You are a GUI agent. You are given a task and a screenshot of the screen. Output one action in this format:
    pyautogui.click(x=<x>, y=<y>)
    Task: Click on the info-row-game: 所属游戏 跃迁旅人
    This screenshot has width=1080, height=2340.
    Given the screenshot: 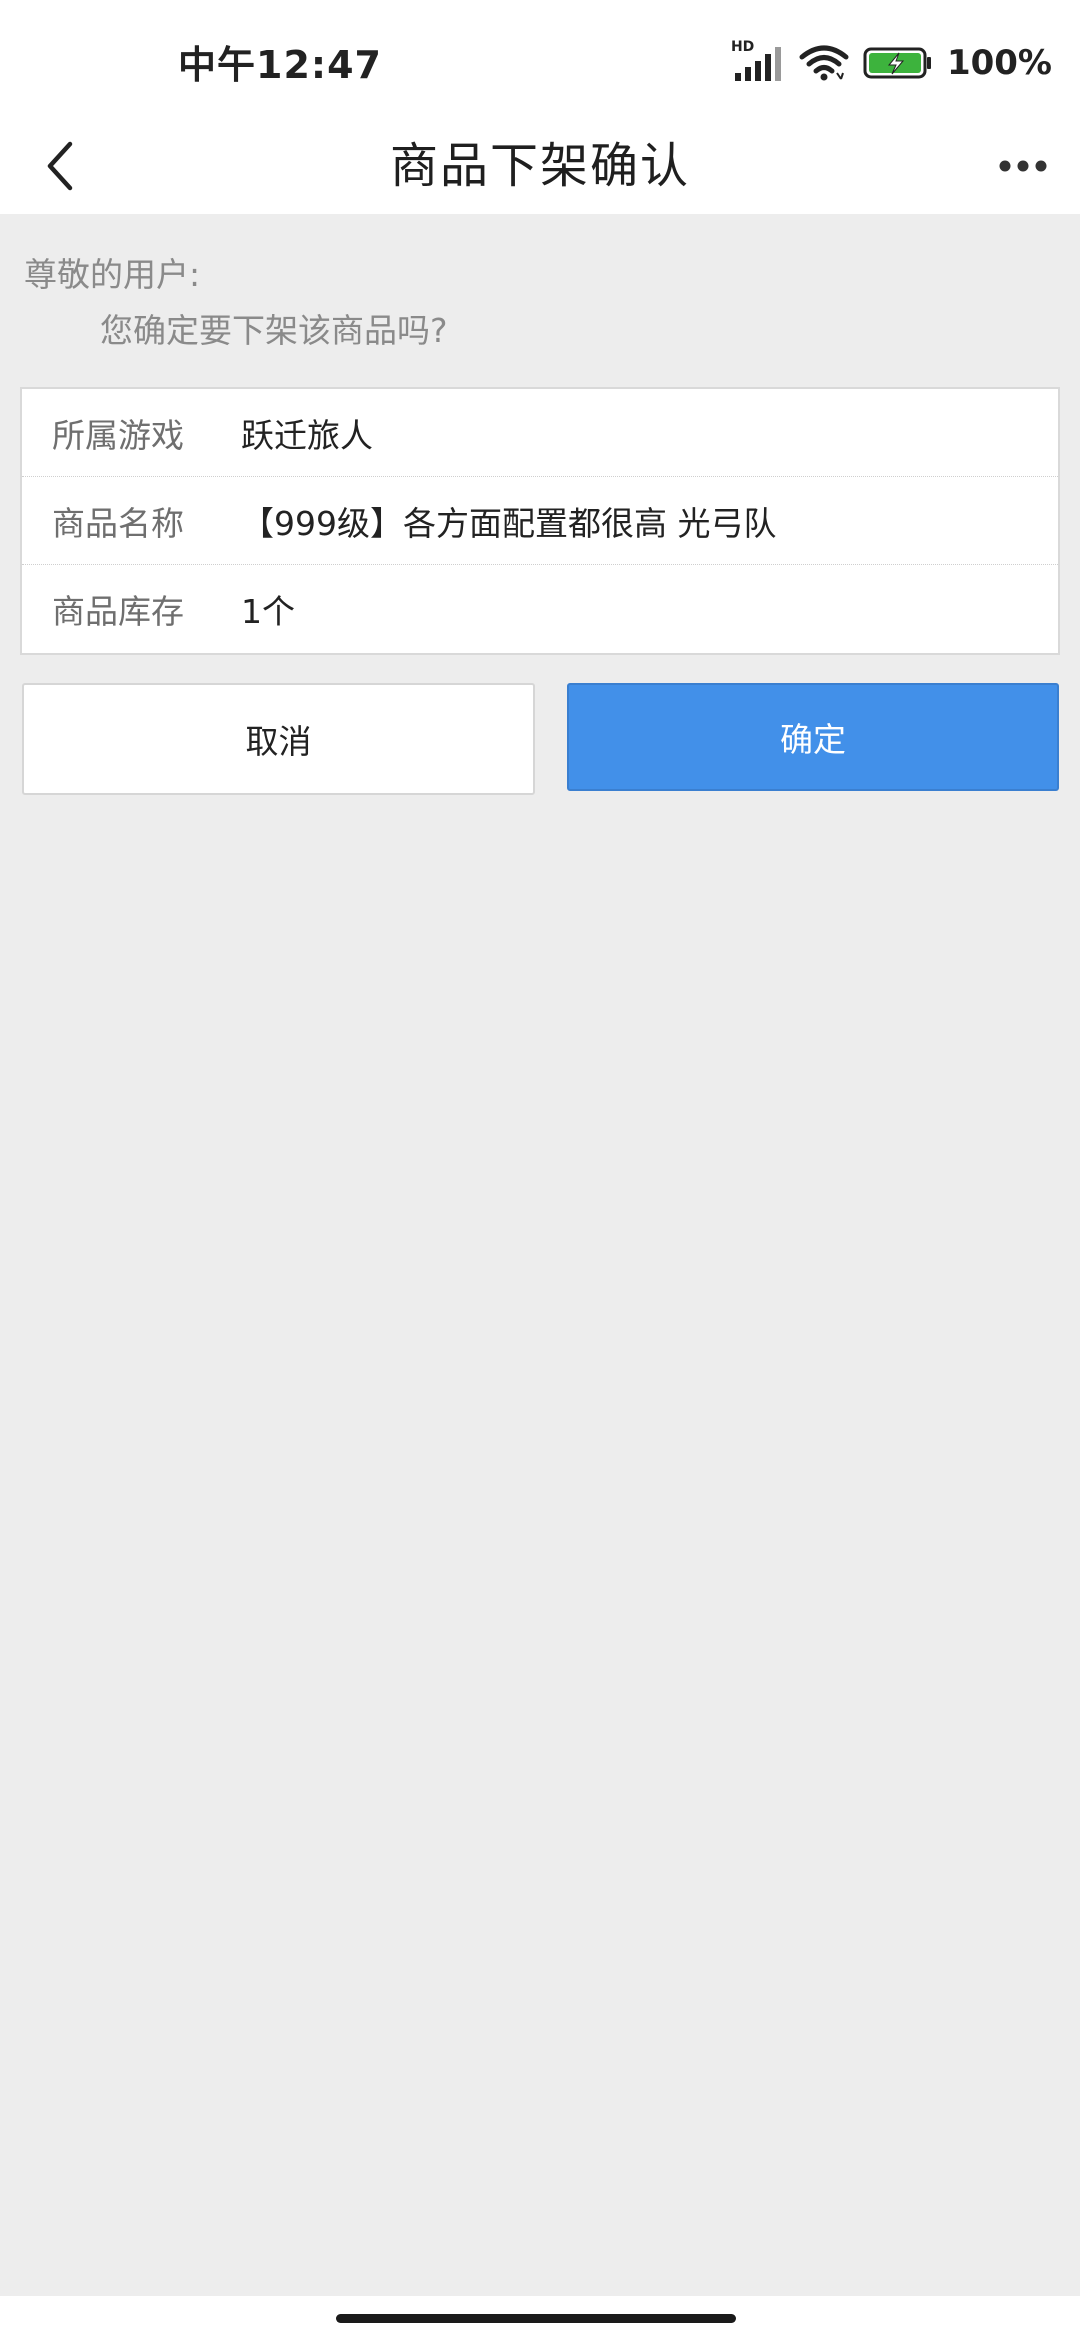 What is the action you would take?
    pyautogui.click(x=540, y=433)
    